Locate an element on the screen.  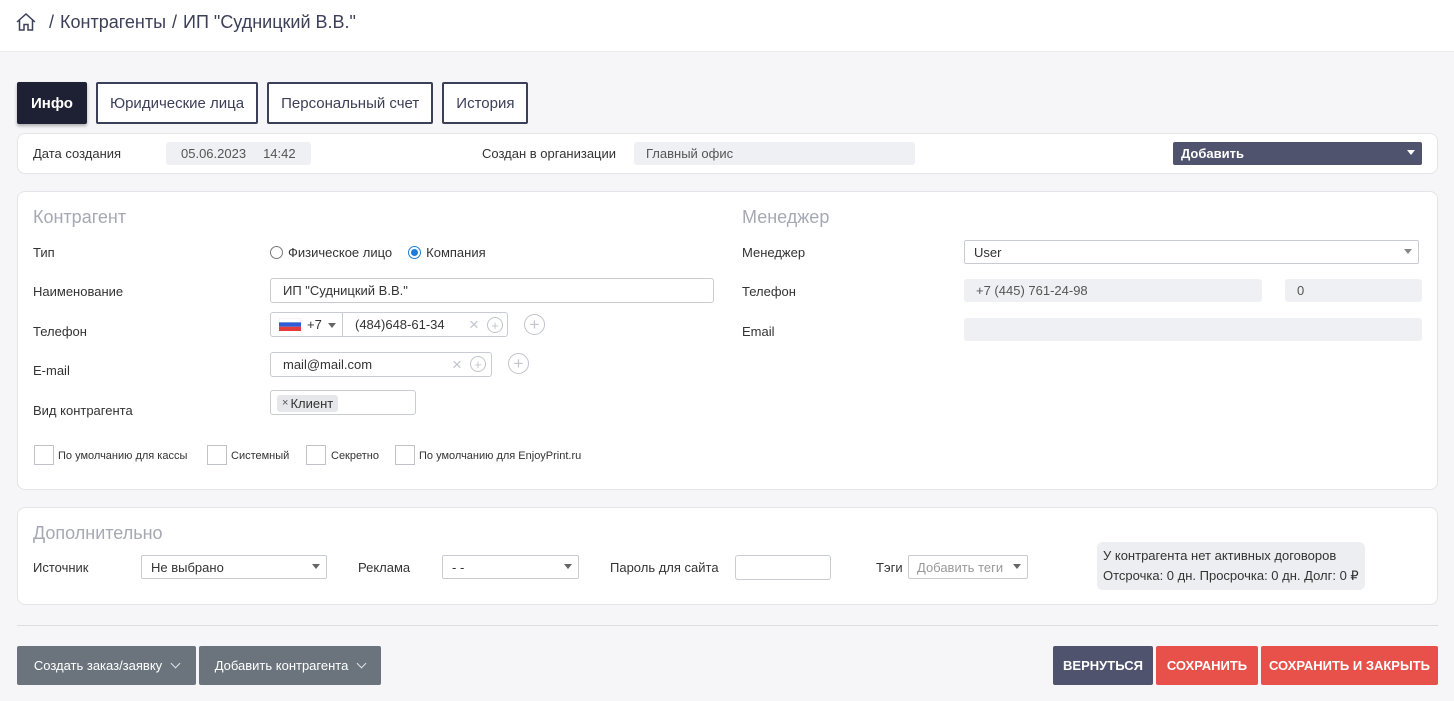
name-input: ИП "Судницкий В.В." is located at coordinates (492, 290).